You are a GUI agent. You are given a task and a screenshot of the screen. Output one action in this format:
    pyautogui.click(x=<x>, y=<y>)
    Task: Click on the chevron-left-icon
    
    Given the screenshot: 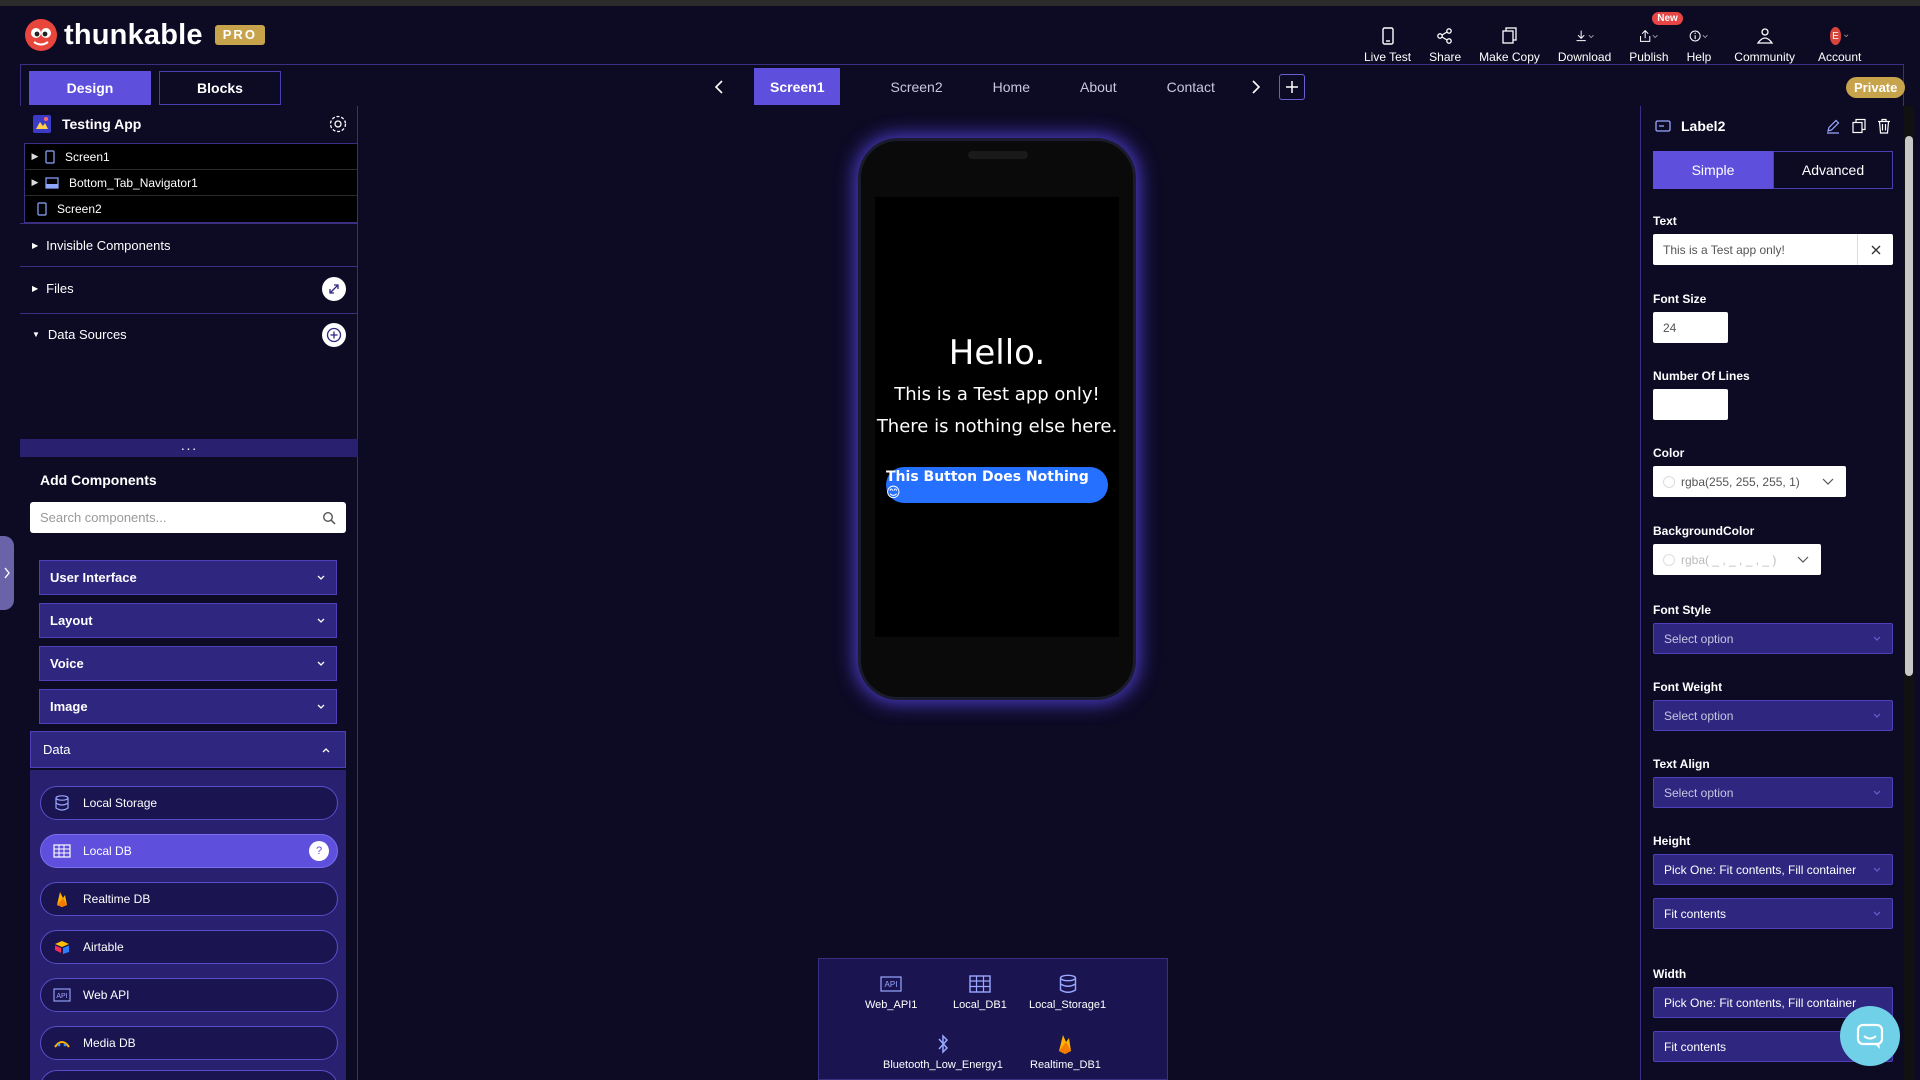 What is the action you would take?
    pyautogui.click(x=718, y=86)
    